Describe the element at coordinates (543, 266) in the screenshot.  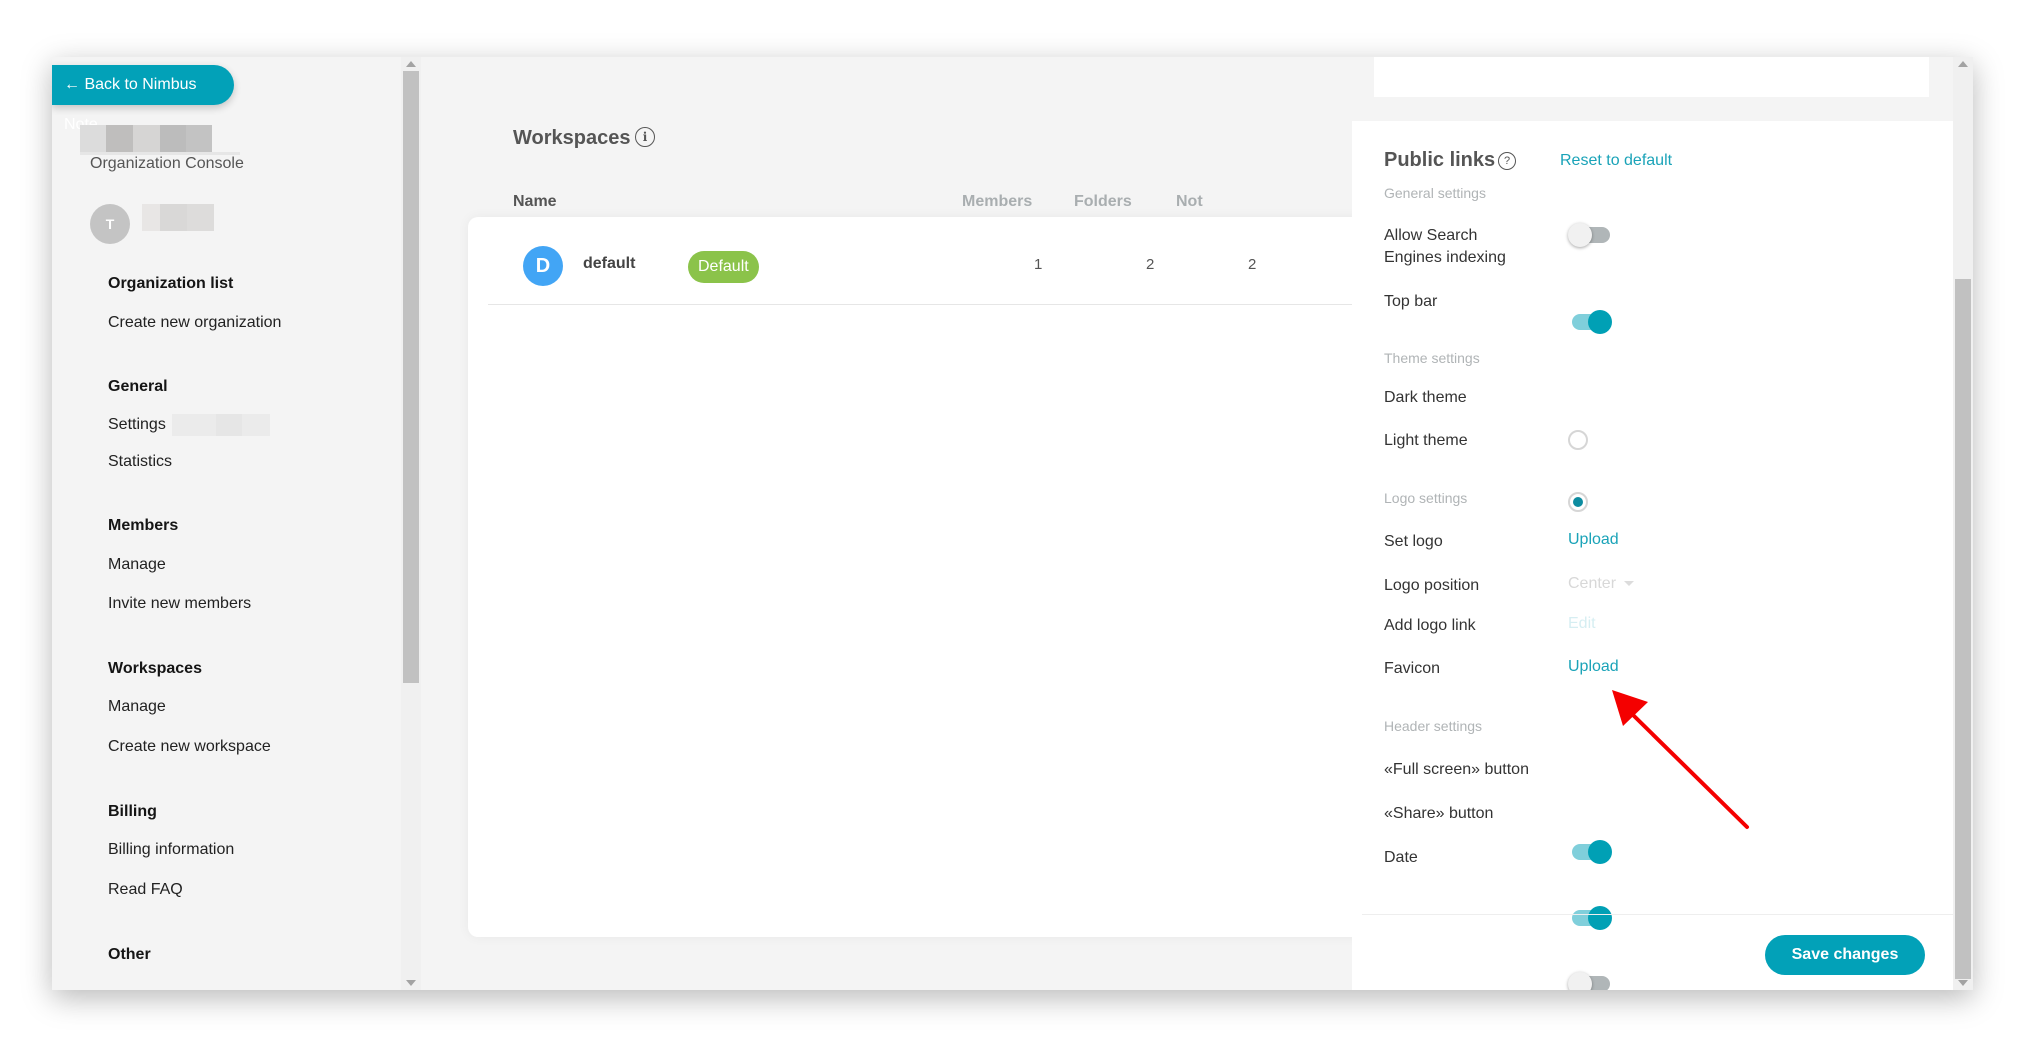
I see `workspace-avatar: D` at that location.